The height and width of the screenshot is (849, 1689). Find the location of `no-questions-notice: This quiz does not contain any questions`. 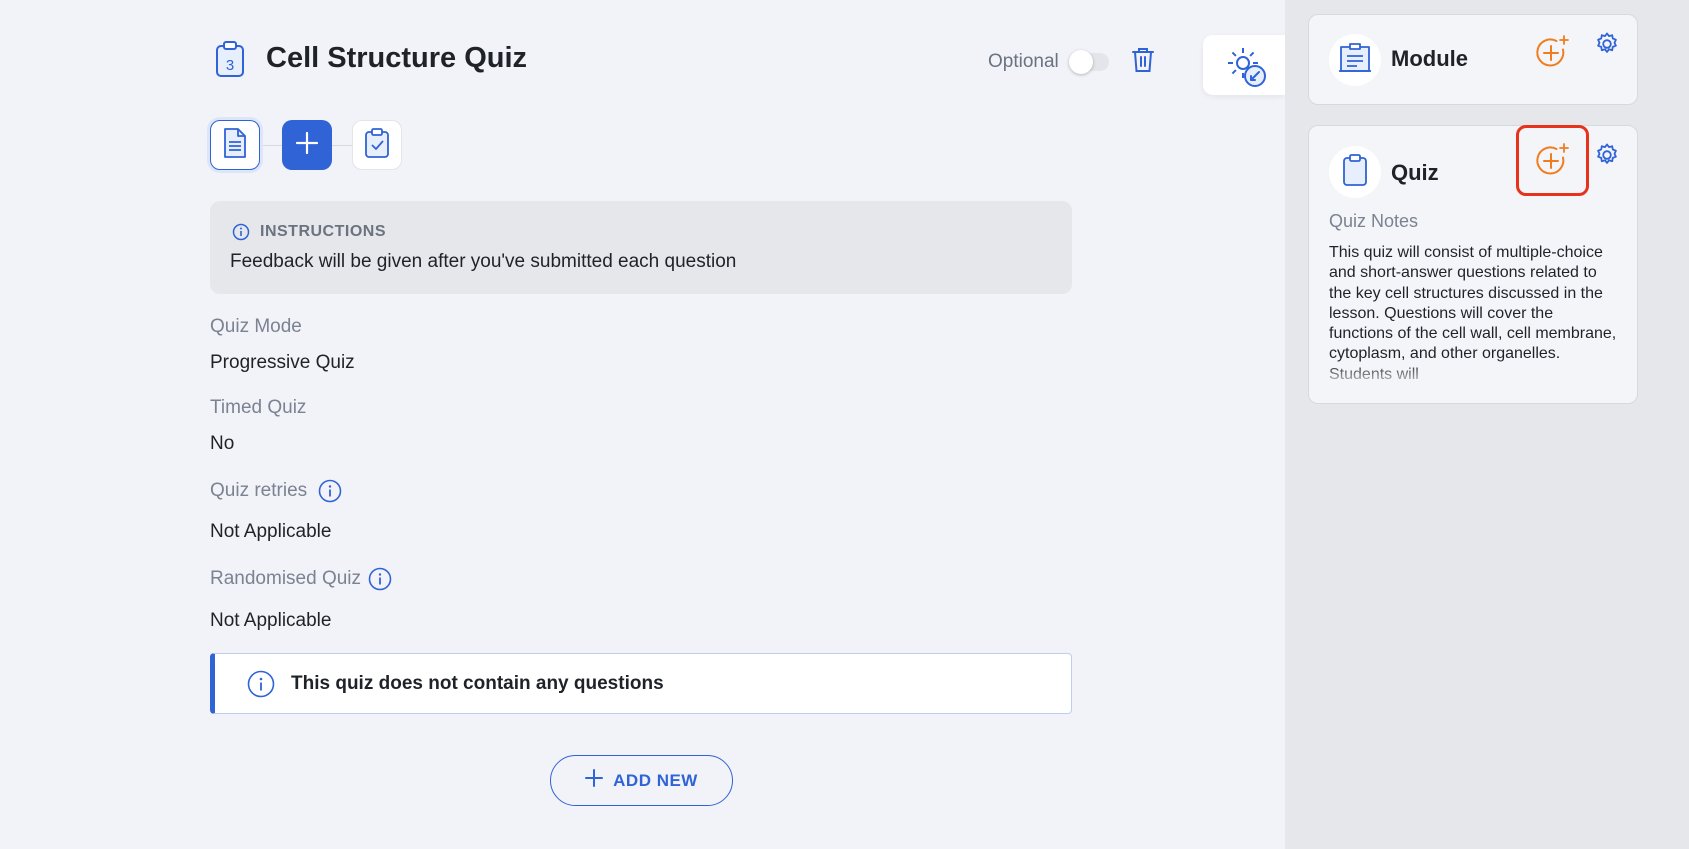

no-questions-notice: This quiz does not contain any questions is located at coordinates (641, 683).